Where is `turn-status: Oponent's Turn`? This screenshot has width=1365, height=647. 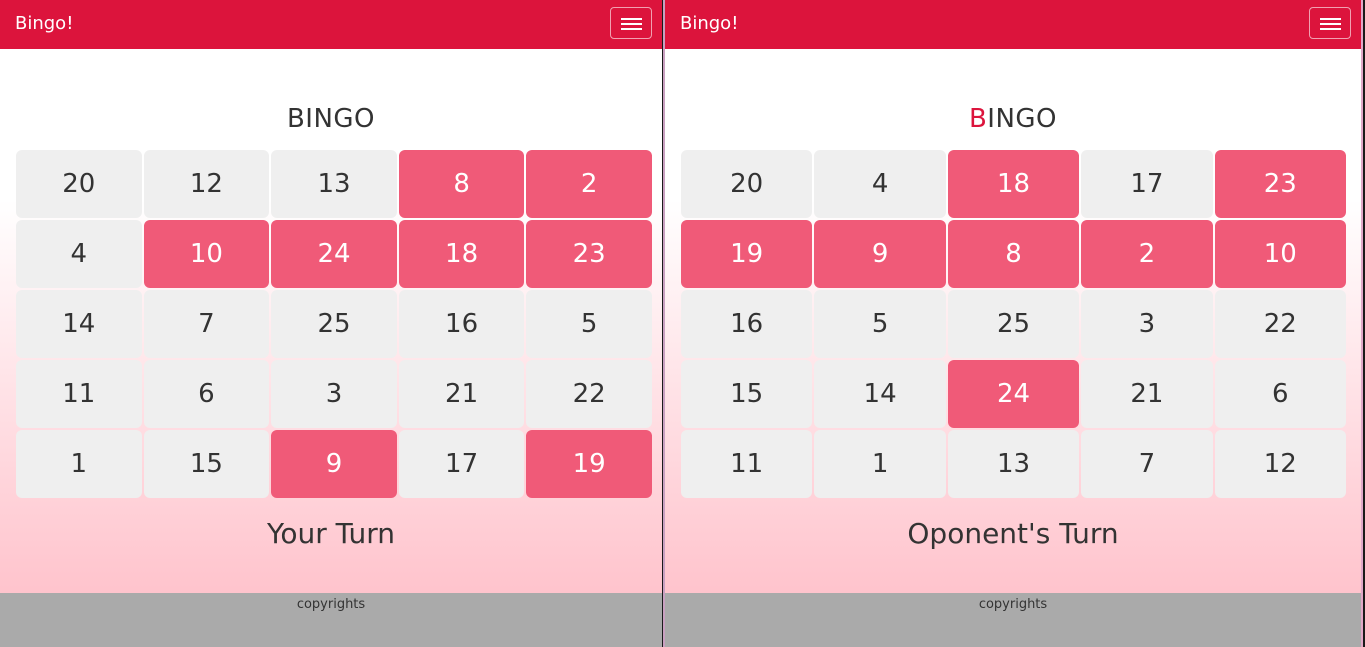 turn-status: Oponent's Turn is located at coordinates (1013, 533).